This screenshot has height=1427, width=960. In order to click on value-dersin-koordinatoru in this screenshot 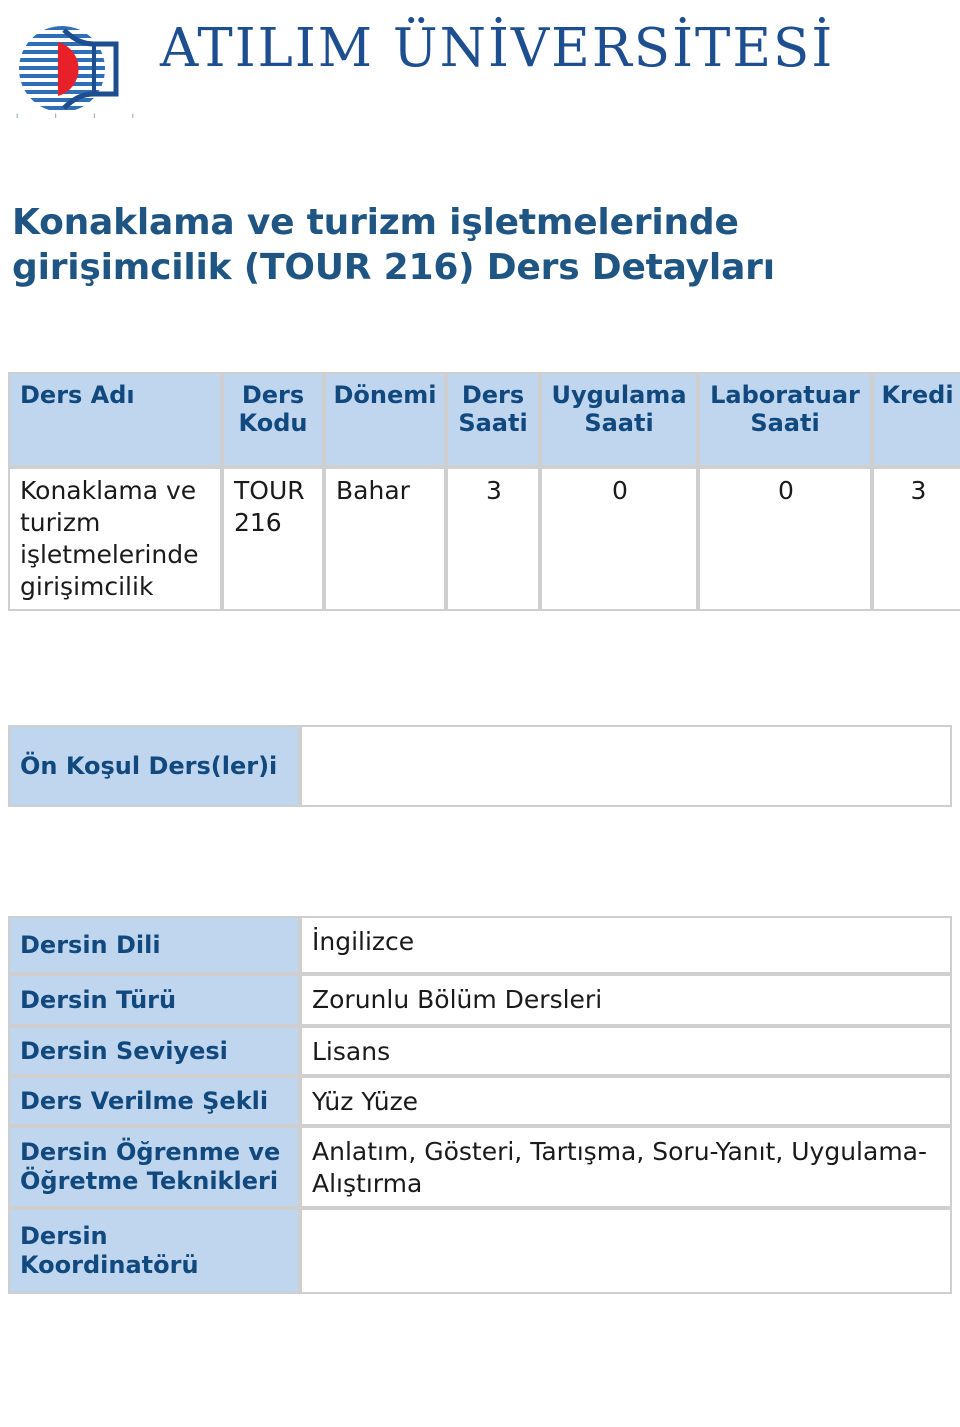, I will do `click(626, 1251)`.